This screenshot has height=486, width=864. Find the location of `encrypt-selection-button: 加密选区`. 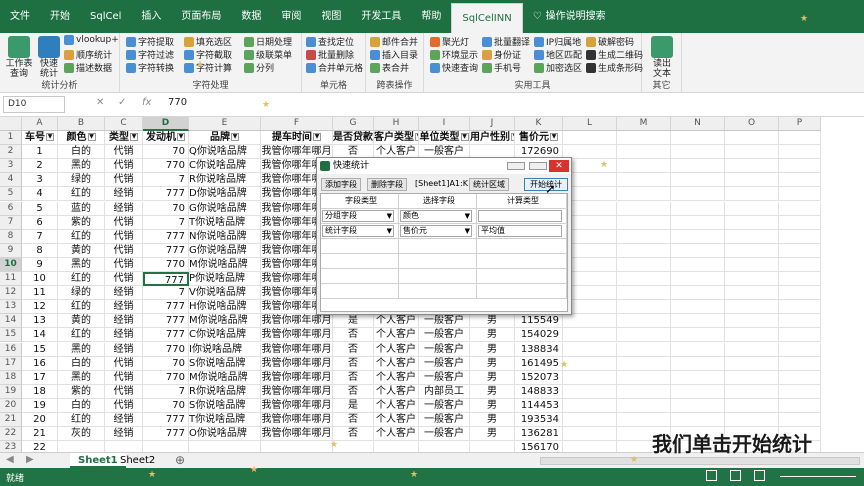

encrypt-selection-button: 加密选区 is located at coordinates (558, 67).